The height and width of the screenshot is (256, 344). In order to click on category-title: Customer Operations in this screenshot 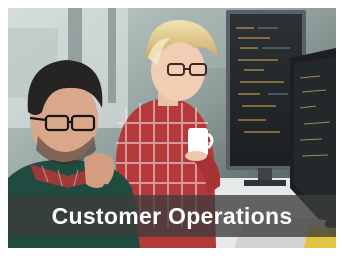, I will do `click(172, 216)`.